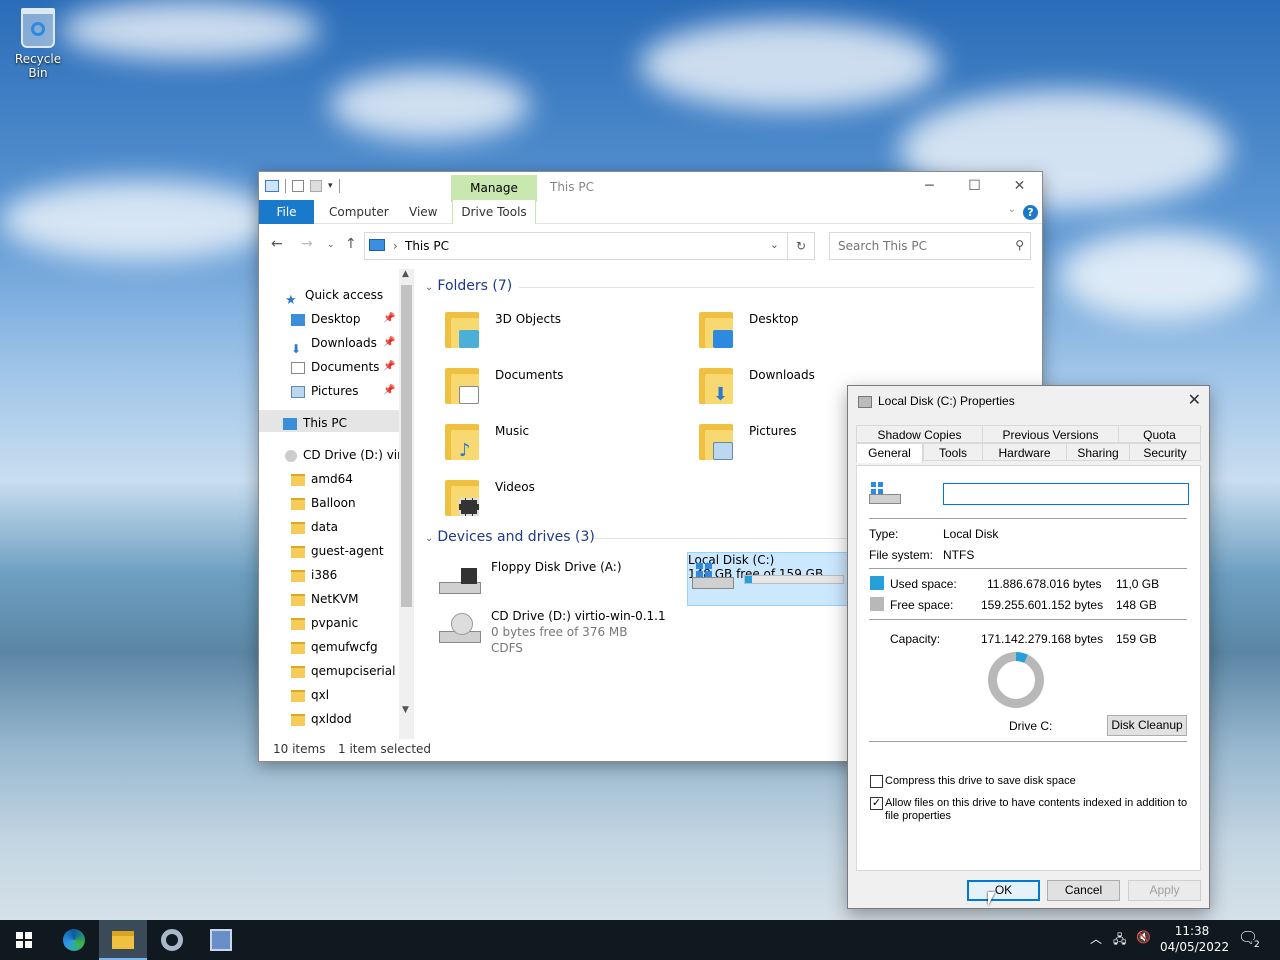 This screenshot has height=960, width=1280. Describe the element at coordinates (1083, 890) in the screenshot. I see `cancel-button: Cancel` at that location.